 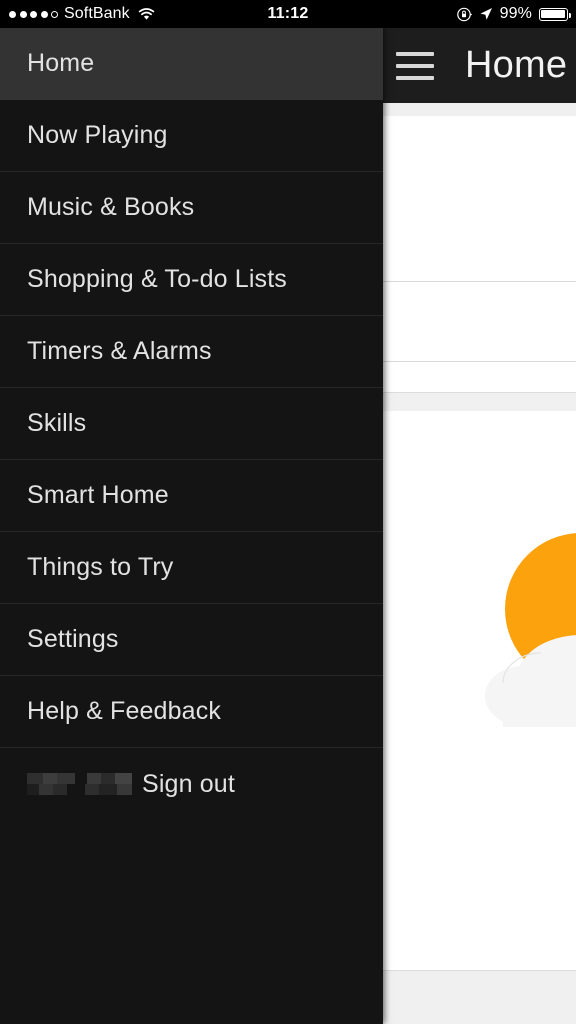 I want to click on hamburger-menu-icon, so click(x=415, y=65).